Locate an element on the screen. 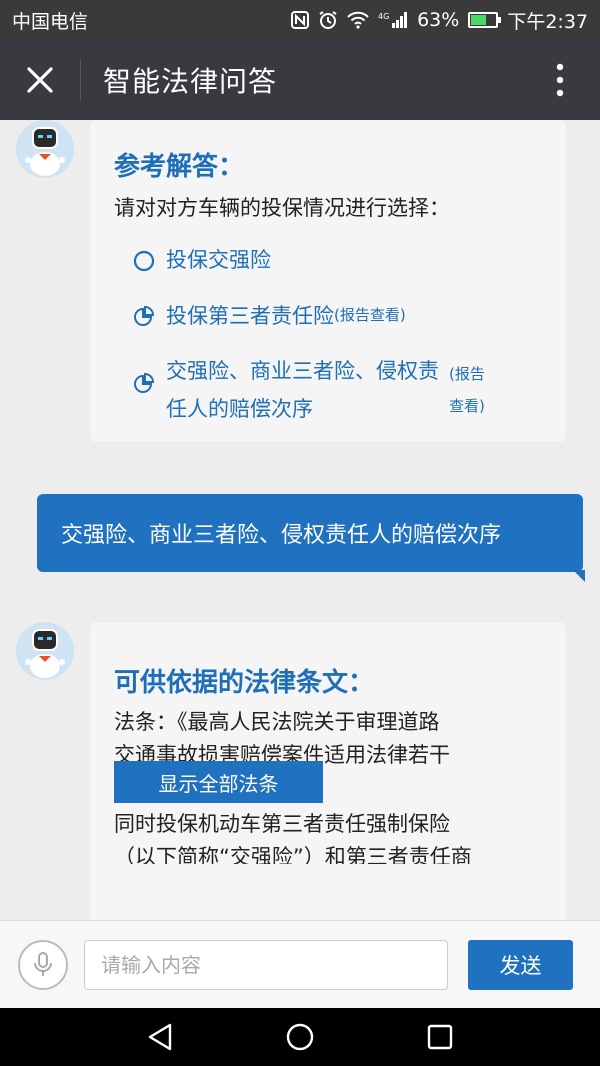  law-body-excerpt: 同时投保机动车第三者责任强制保险 （以下简称“交强险”）和第三者责任商 is located at coordinates (293, 836).